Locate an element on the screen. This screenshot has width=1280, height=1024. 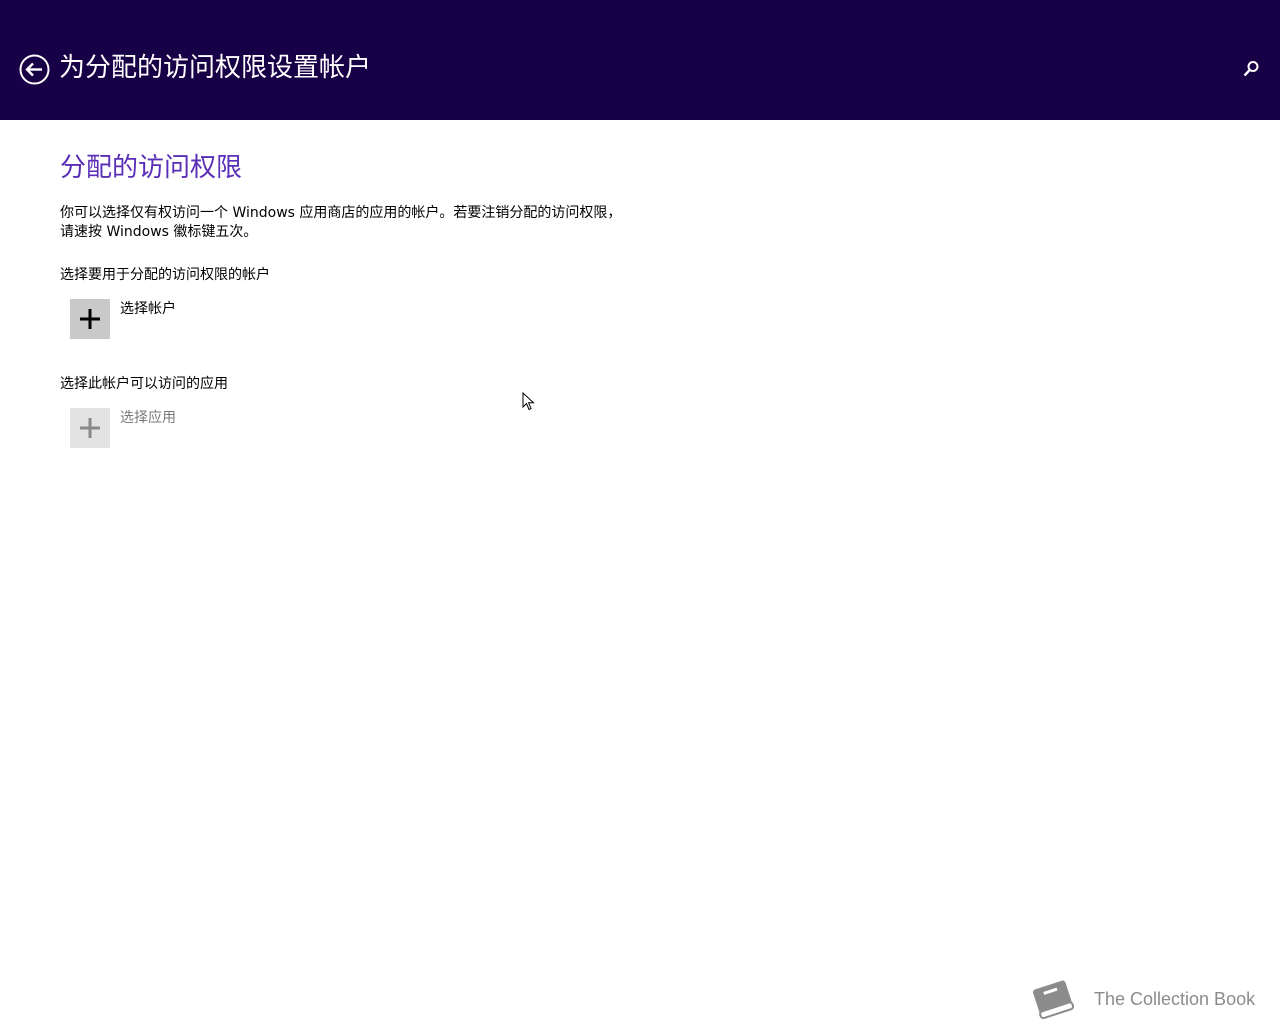
watermark: The Collection Book is located at coordinates (1140, 999).